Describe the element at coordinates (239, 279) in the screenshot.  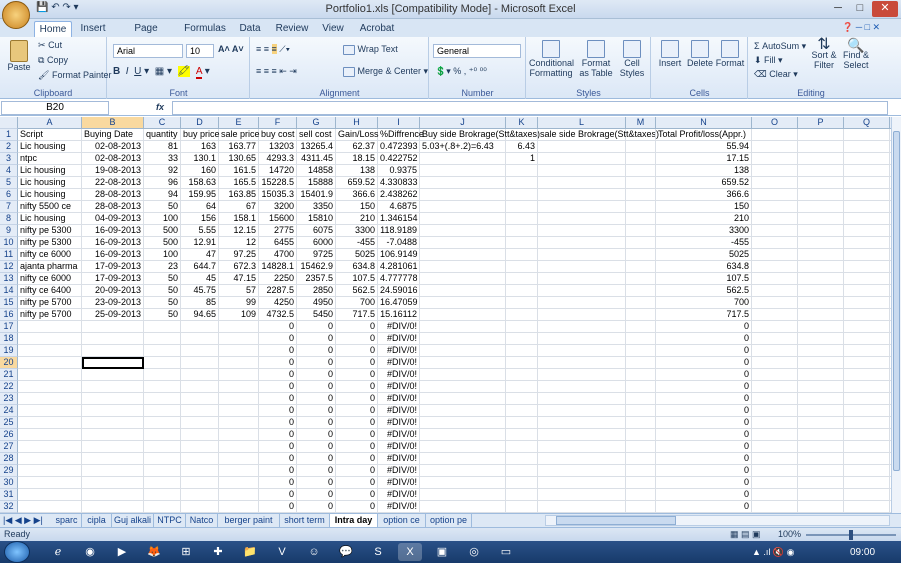
I see `cell: 47.15` at that location.